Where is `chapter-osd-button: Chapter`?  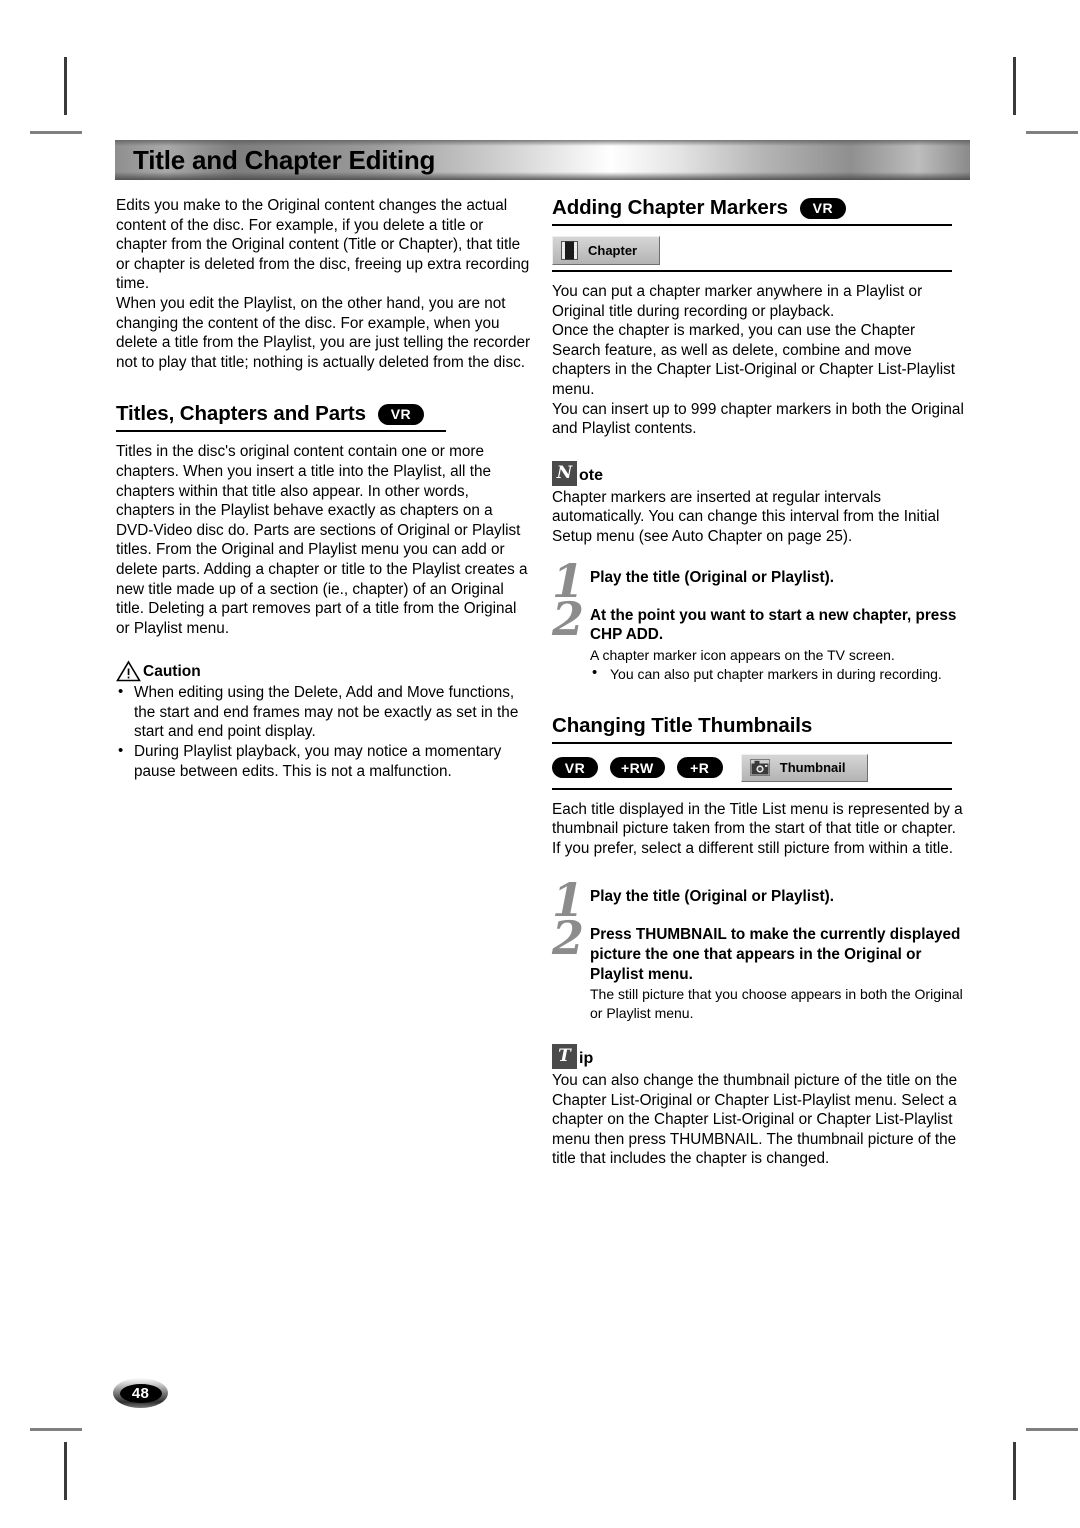 chapter-osd-button: Chapter is located at coordinates (606, 250).